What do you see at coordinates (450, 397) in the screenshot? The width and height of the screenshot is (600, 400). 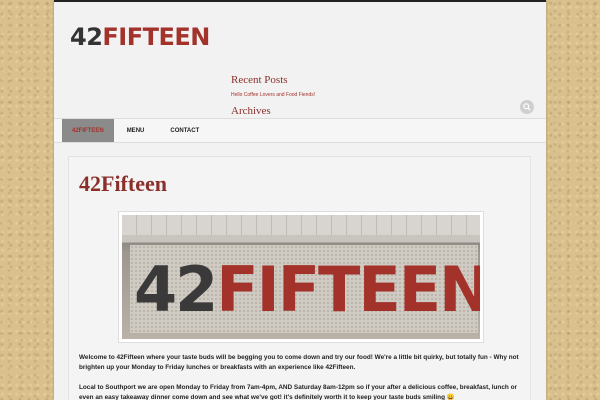 I see `smiley-icon: 😀` at bounding box center [450, 397].